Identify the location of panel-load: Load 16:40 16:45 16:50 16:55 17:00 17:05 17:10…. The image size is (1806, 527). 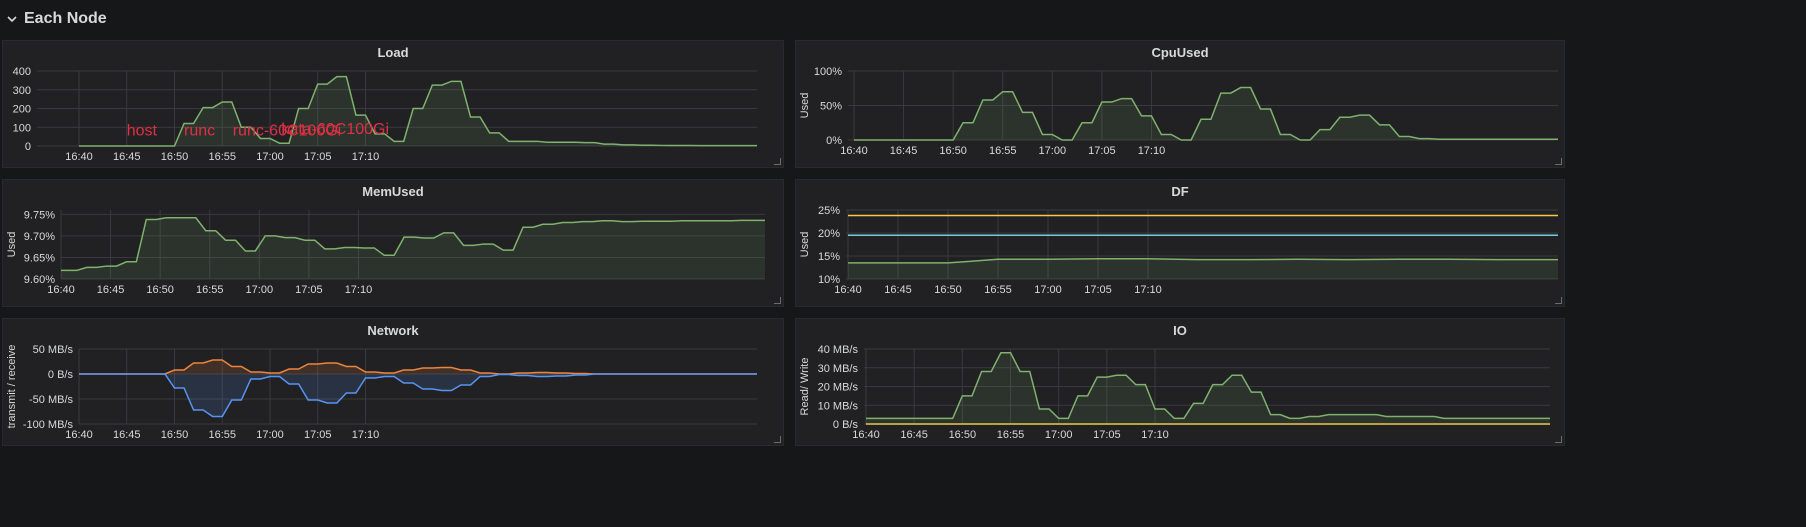
(393, 104).